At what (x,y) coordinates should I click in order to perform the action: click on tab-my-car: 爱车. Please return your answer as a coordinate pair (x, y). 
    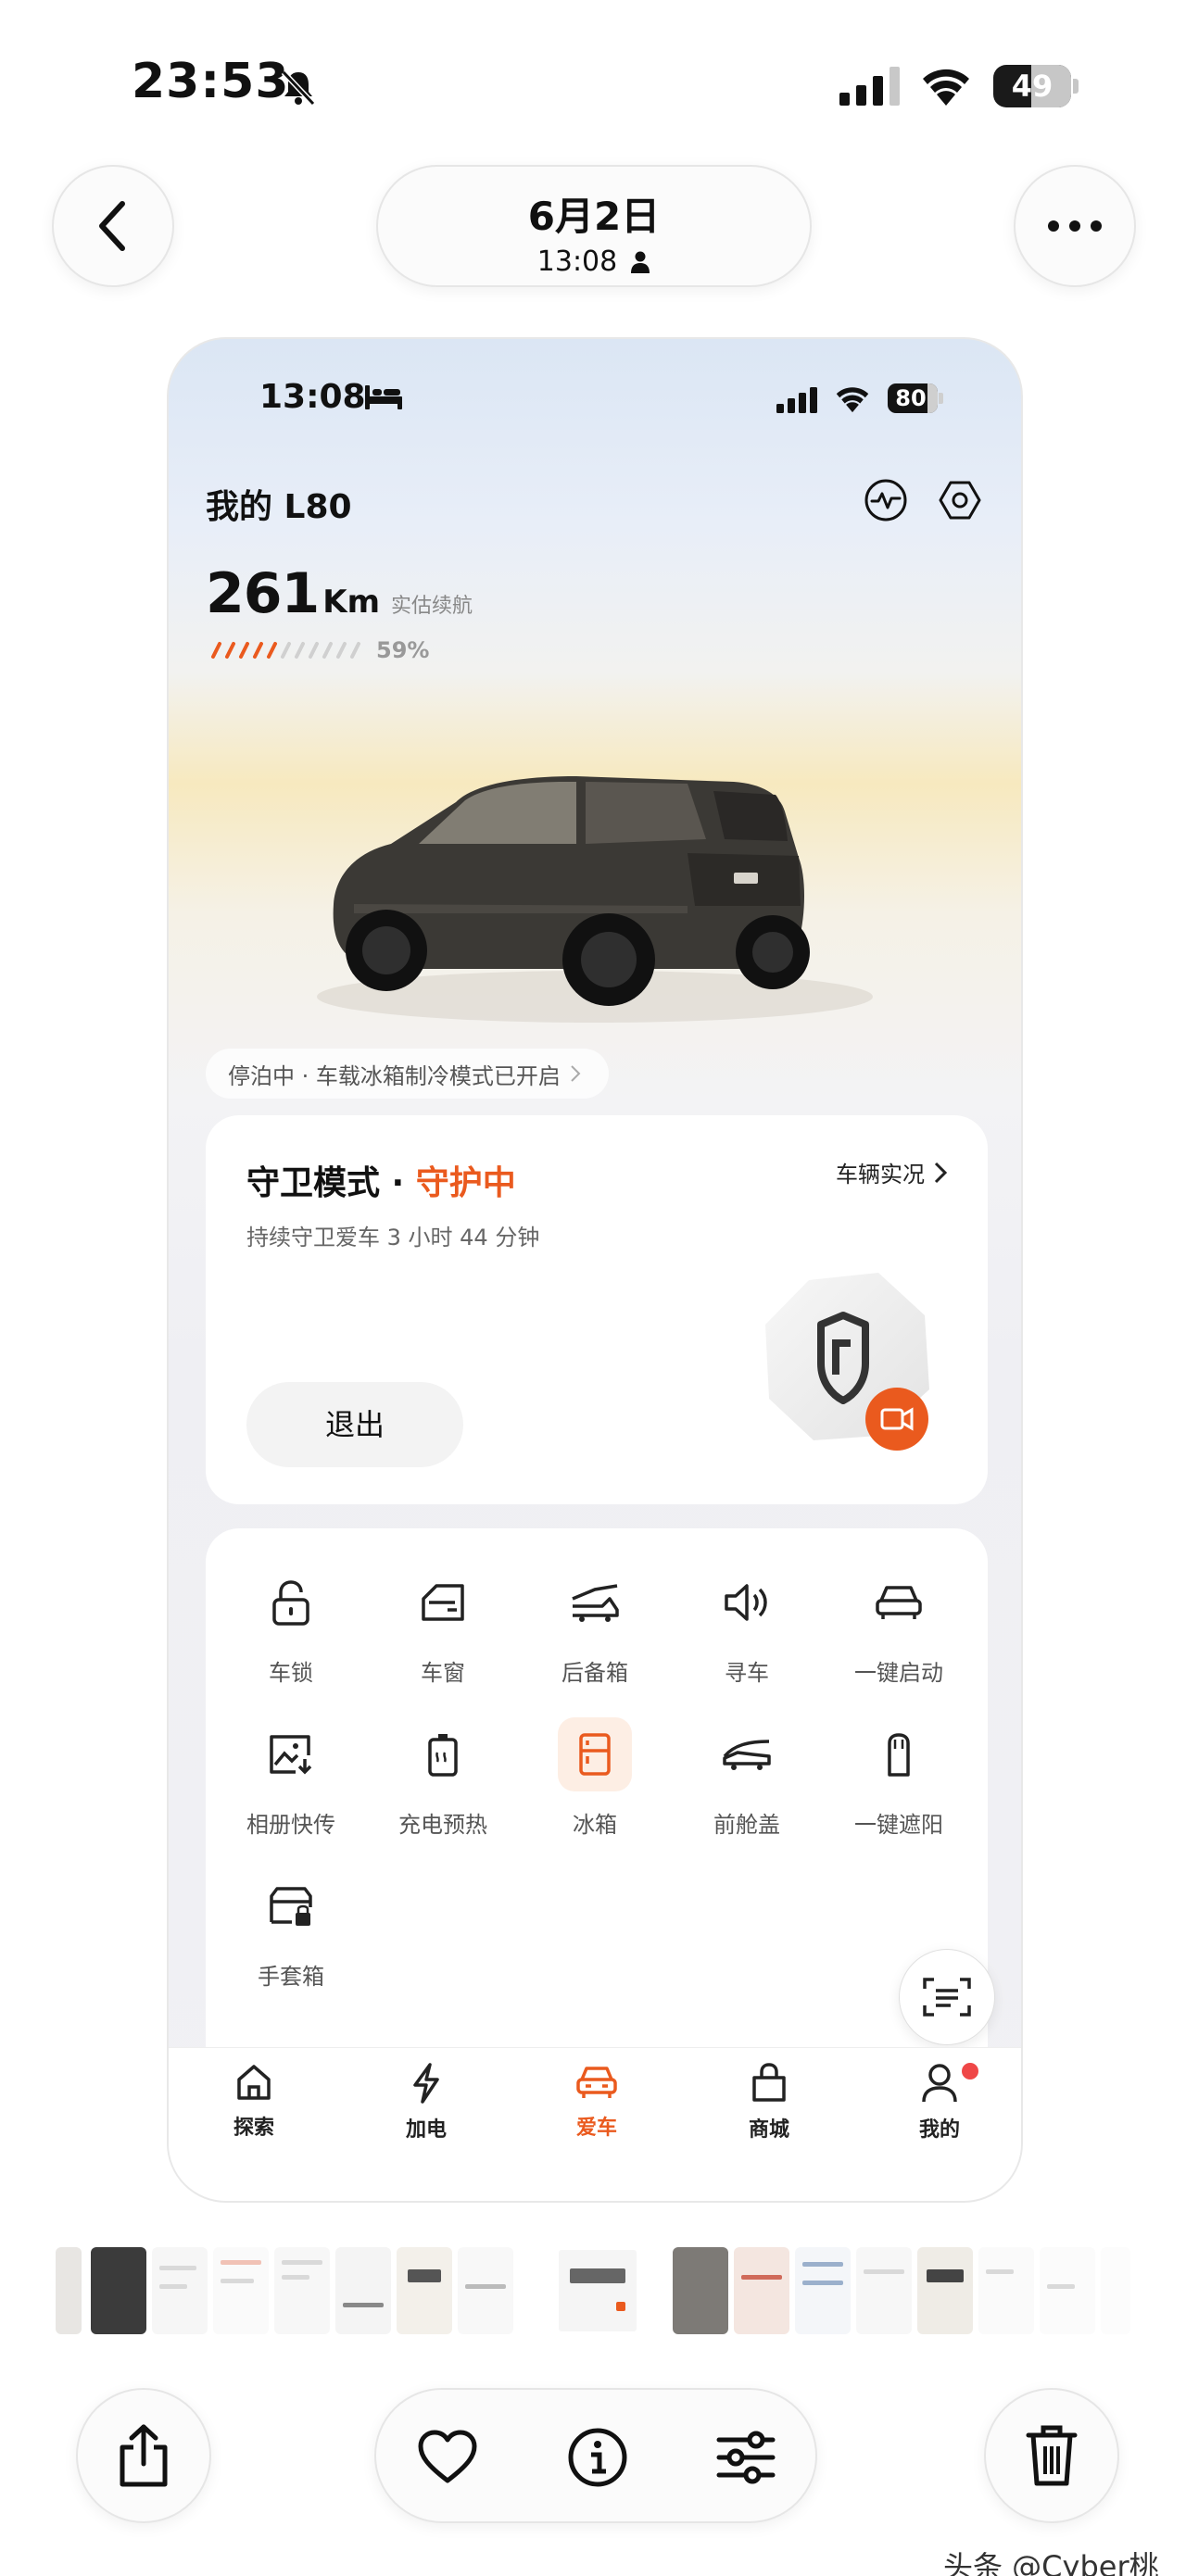
    Looking at the image, I should click on (596, 2102).